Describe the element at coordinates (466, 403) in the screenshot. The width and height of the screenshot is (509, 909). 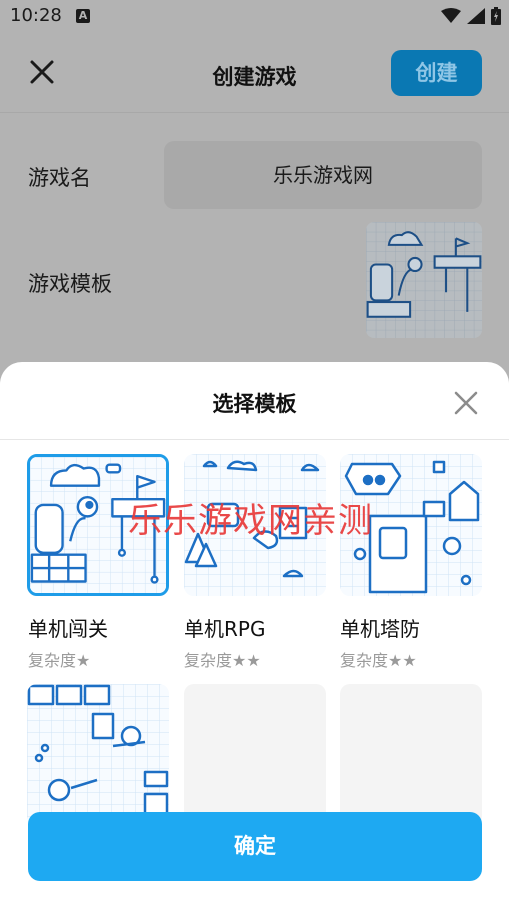
I see `close-sheet-icon` at that location.